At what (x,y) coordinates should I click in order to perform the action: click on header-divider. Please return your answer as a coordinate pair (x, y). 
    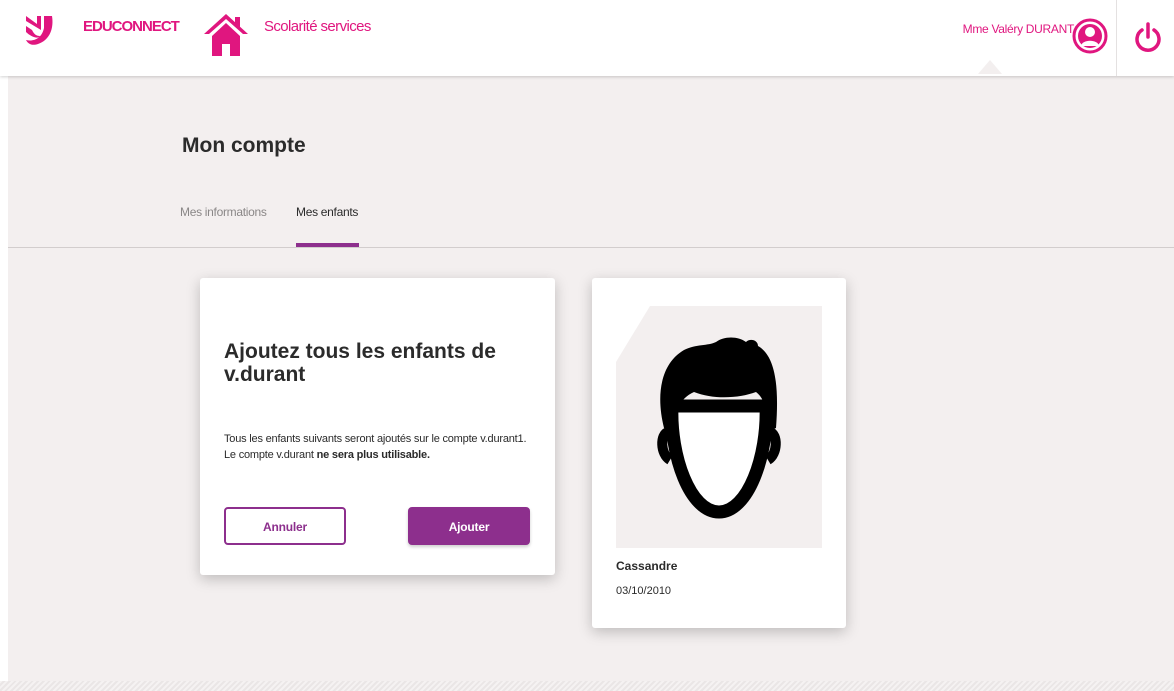
    Looking at the image, I should click on (1116, 38).